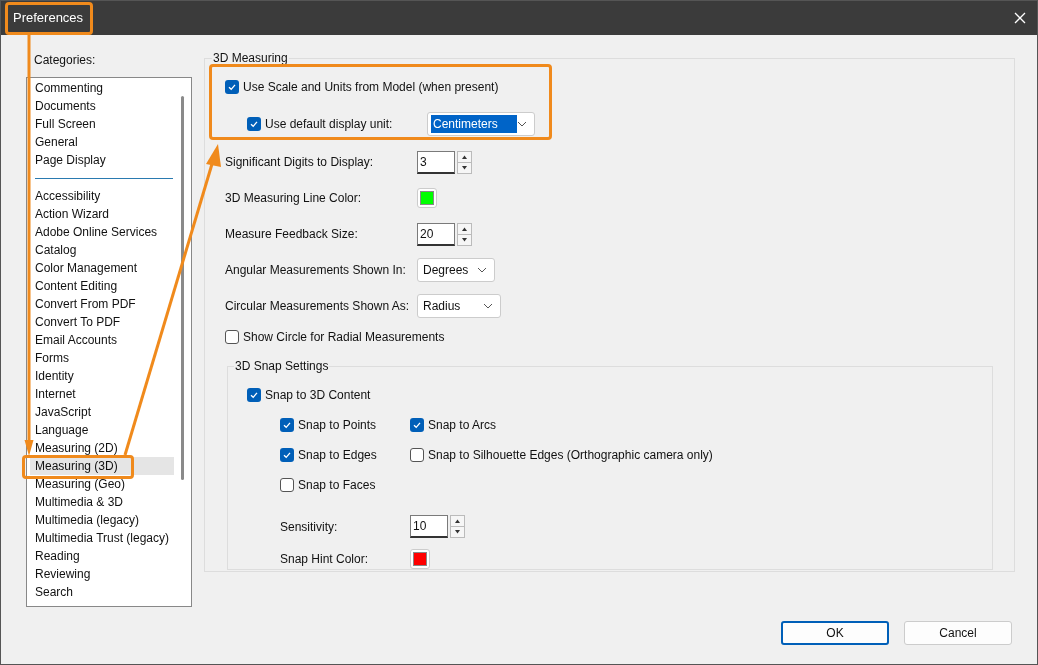  I want to click on window-title: Preferences, so click(48, 18).